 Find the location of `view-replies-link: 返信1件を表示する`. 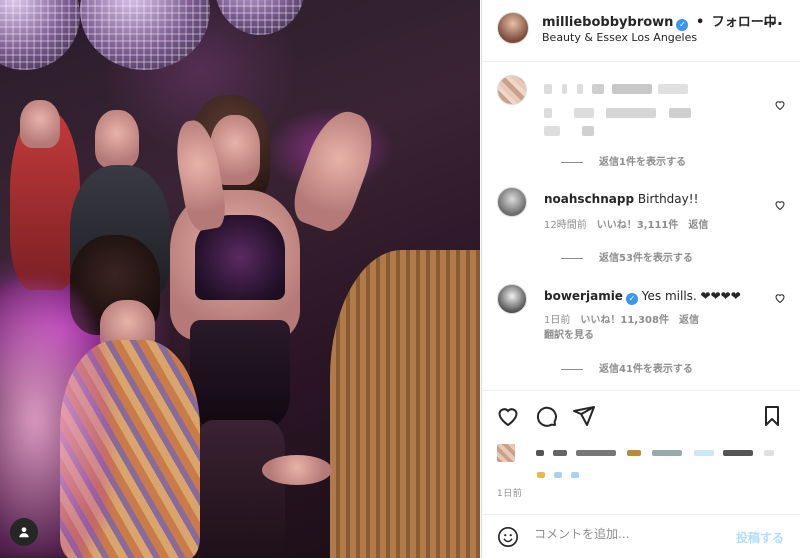

view-replies-link: 返信1件を表示する is located at coordinates (623, 160).